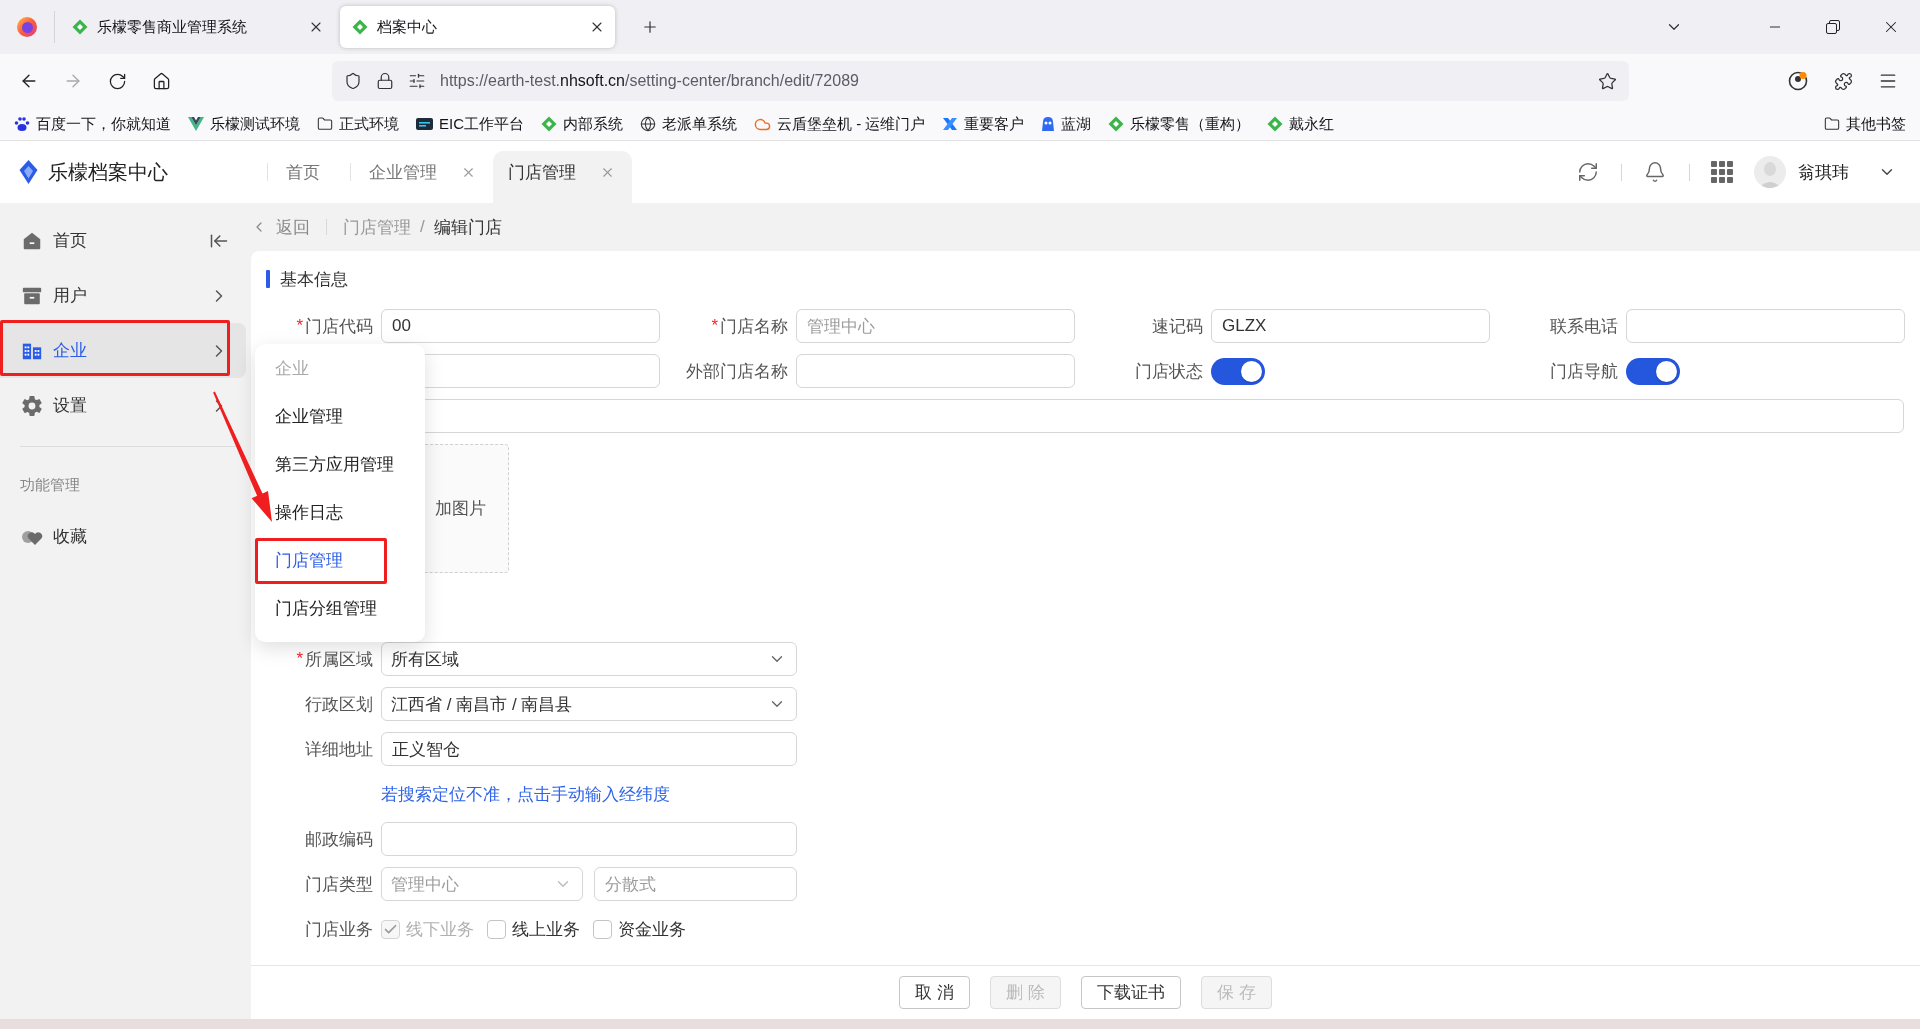  What do you see at coordinates (194, 27) in the screenshot?
I see `browser-tab: 乐檬零售商业管理系统` at bounding box center [194, 27].